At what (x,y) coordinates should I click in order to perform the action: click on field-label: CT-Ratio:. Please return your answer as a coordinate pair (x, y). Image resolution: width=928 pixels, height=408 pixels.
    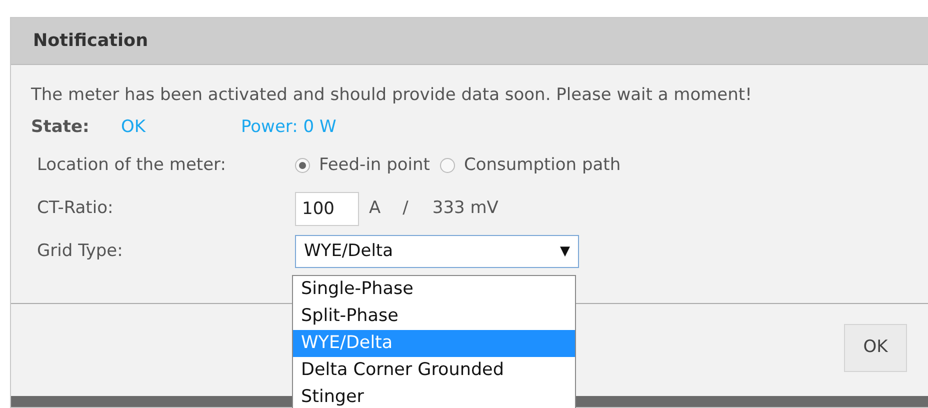
    Looking at the image, I should click on (75, 208).